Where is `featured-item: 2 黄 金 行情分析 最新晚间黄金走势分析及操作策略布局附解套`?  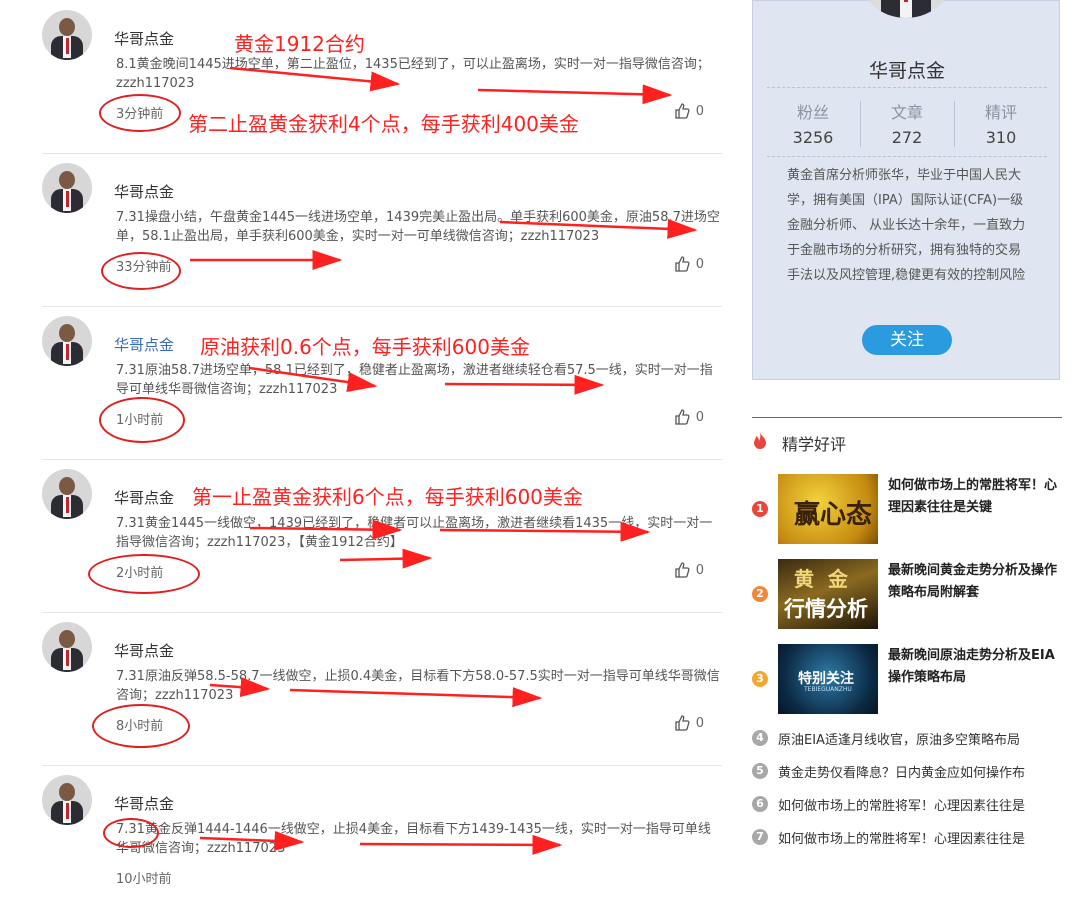
featured-item: 2 黄 金 行情分析 最新晚间黄金走势分析及操作策略布局附解套 is located at coordinates (907, 594).